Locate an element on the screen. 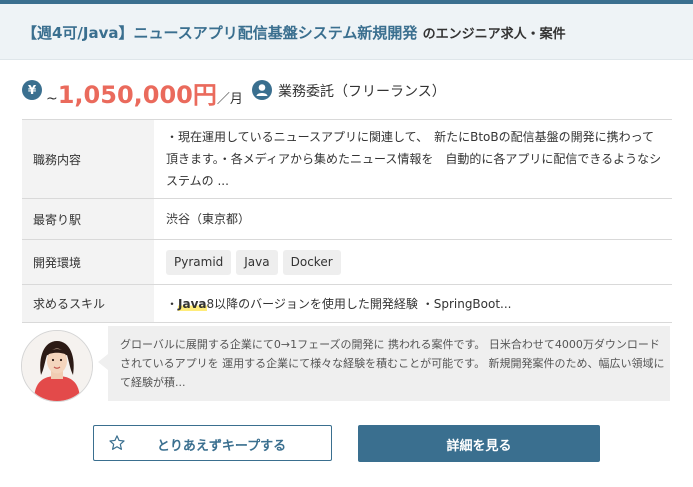 This screenshot has width=693, height=487. table-row: 開発環境 Pyramid Java Docker is located at coordinates (347, 262).